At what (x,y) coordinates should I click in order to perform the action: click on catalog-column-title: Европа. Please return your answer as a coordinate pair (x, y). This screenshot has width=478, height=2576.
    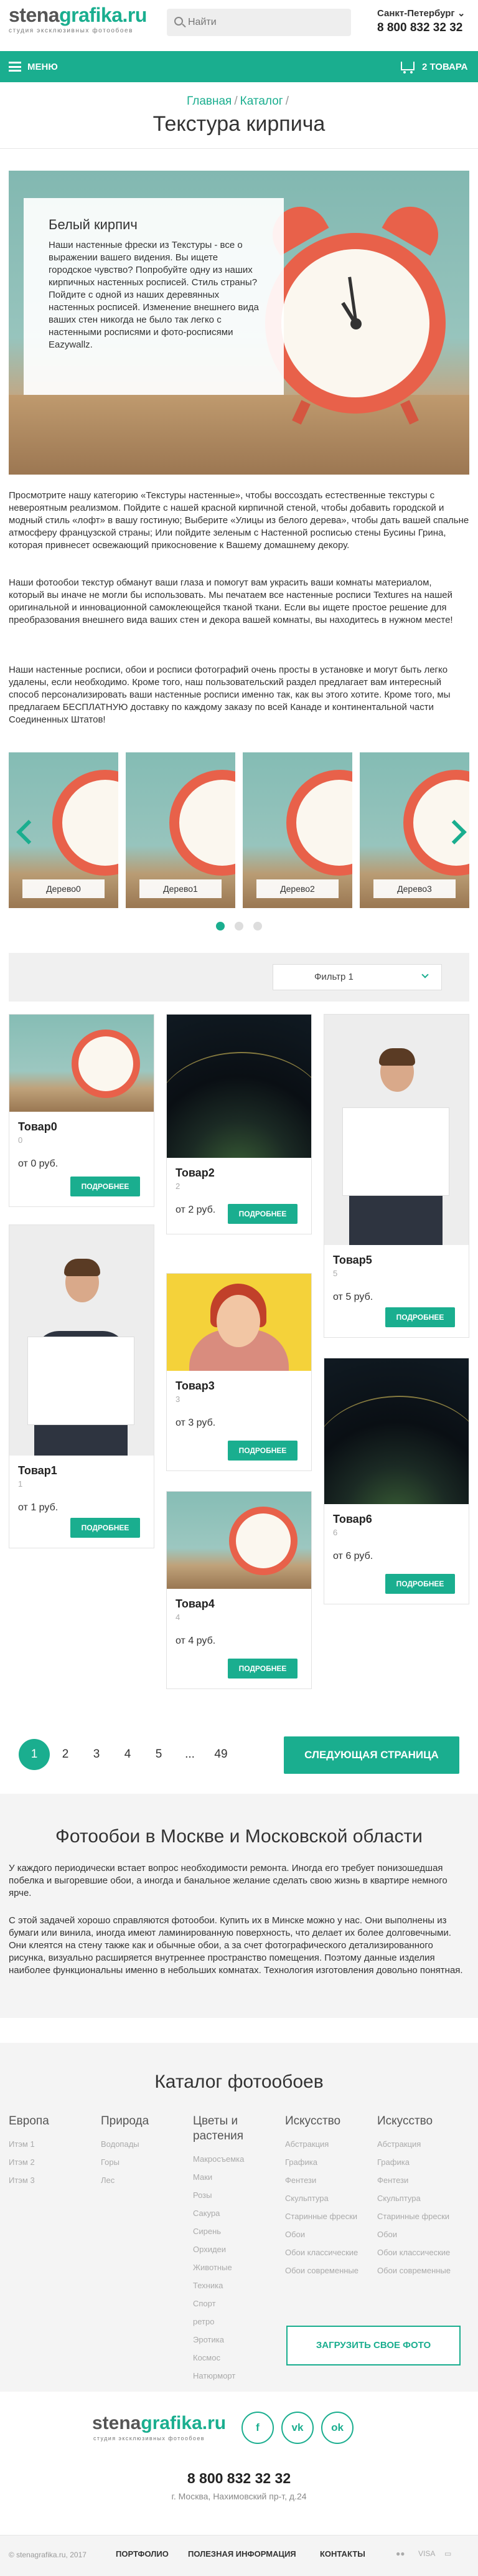
    Looking at the image, I should click on (52, 2122).